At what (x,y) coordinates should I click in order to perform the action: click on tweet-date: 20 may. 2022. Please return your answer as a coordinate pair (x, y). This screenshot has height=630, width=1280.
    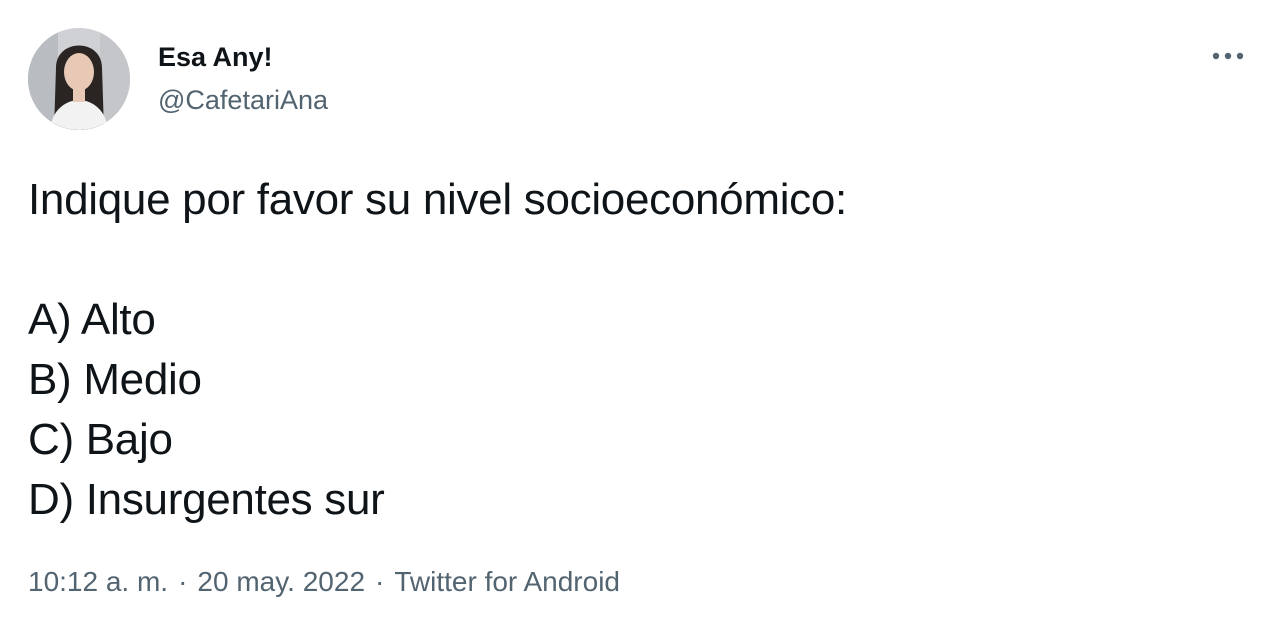
    Looking at the image, I should click on (281, 581).